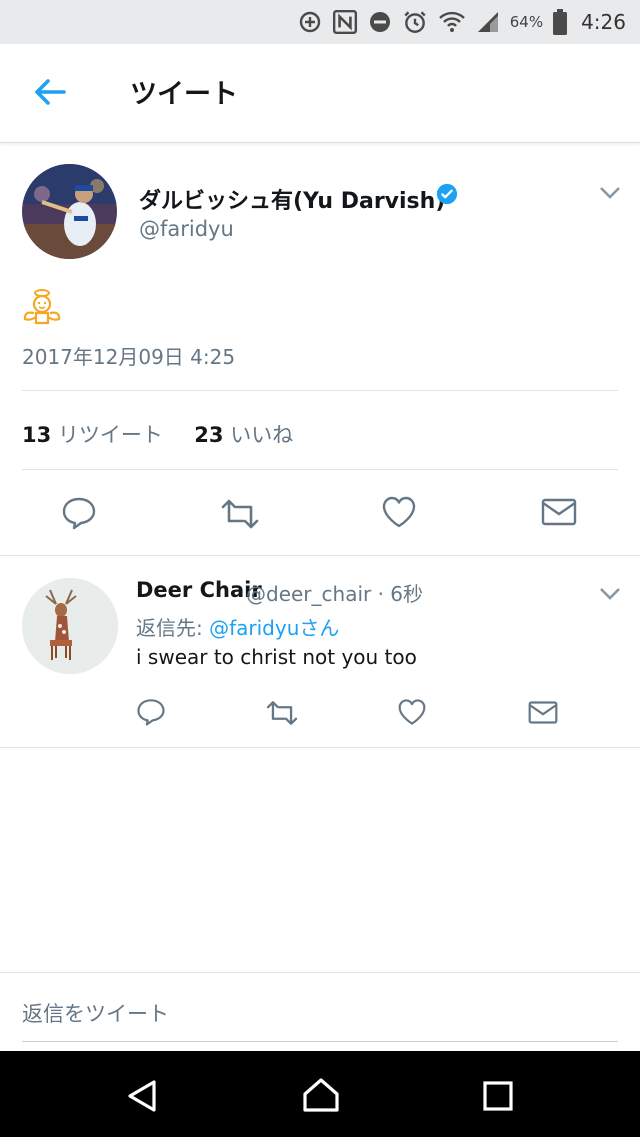  I want to click on battery-percent: 64%, so click(526, 22).